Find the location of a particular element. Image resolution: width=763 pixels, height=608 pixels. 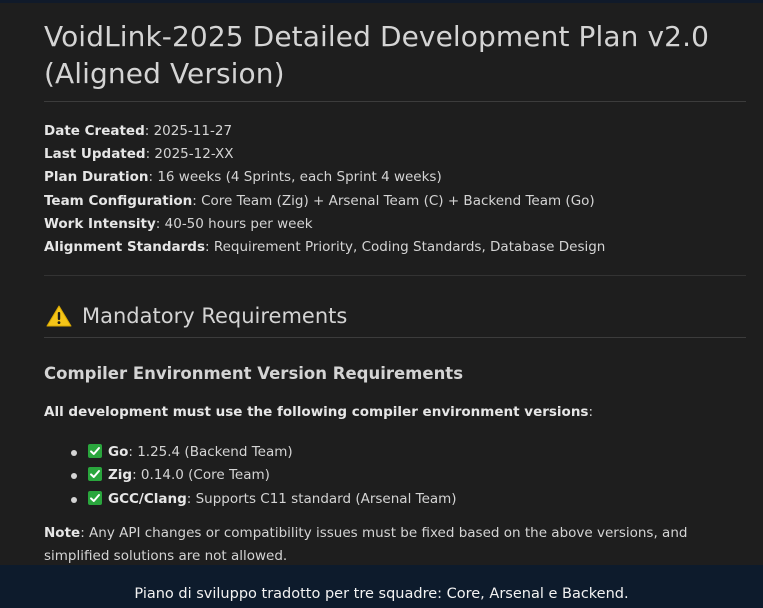

metadata-value: : 2025-12-XX is located at coordinates (189, 154).